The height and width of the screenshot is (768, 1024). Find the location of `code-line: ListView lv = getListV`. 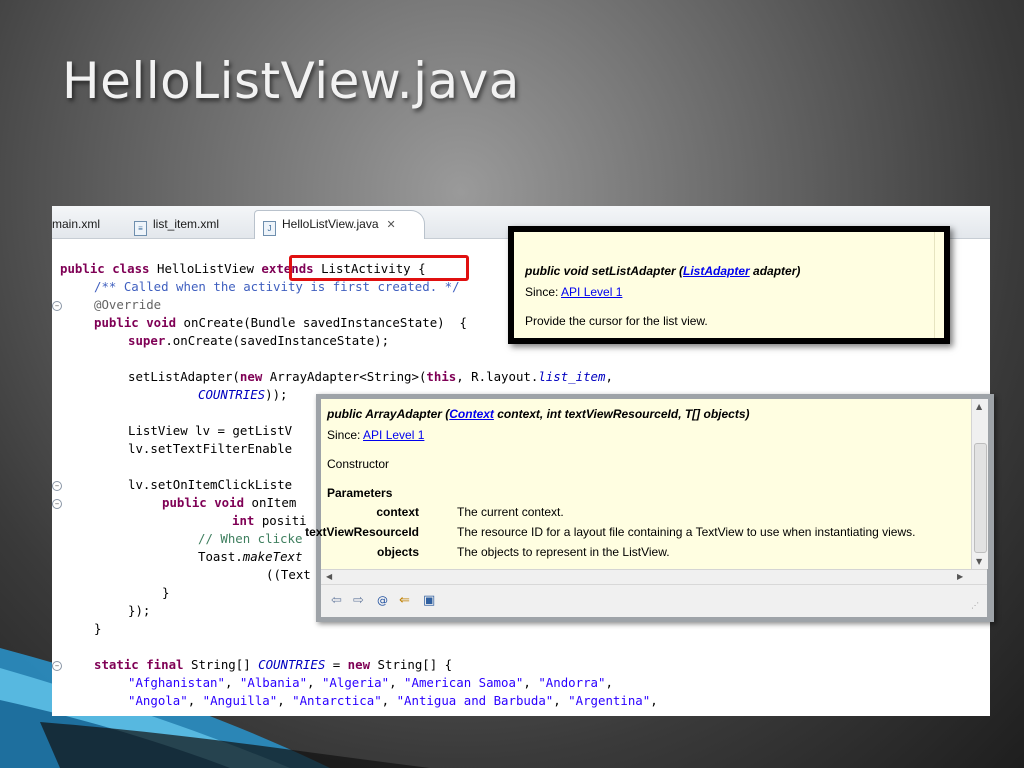

code-line: ListView lv = getListV is located at coordinates (210, 430).